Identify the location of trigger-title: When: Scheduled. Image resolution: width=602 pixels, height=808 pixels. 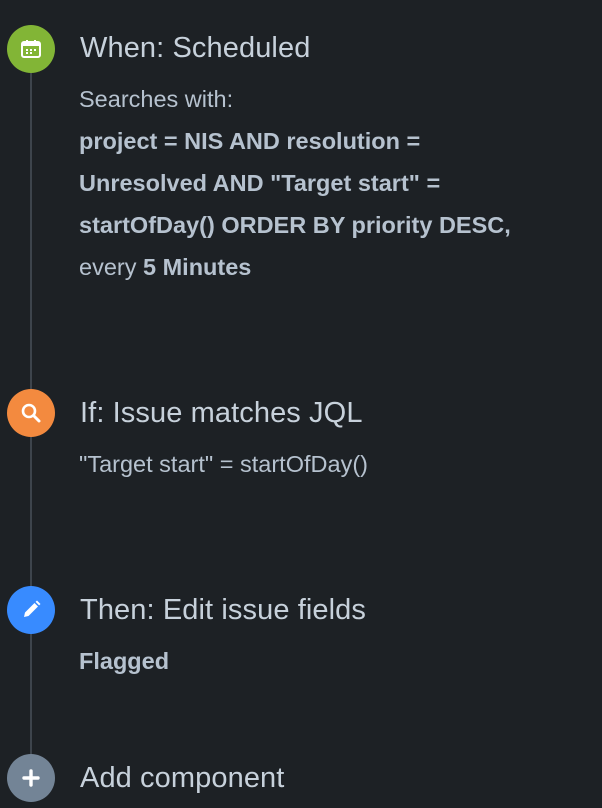
(195, 48).